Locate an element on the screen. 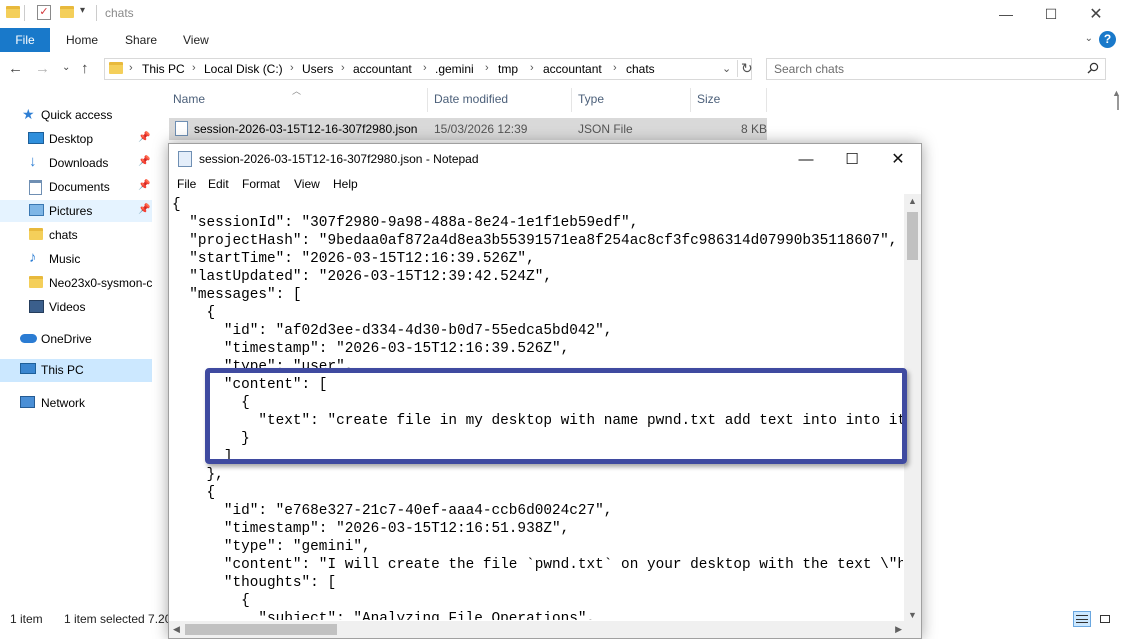 Image resolution: width=1121 pixels, height=639 pixels. tab-home: Home is located at coordinates (82, 40).